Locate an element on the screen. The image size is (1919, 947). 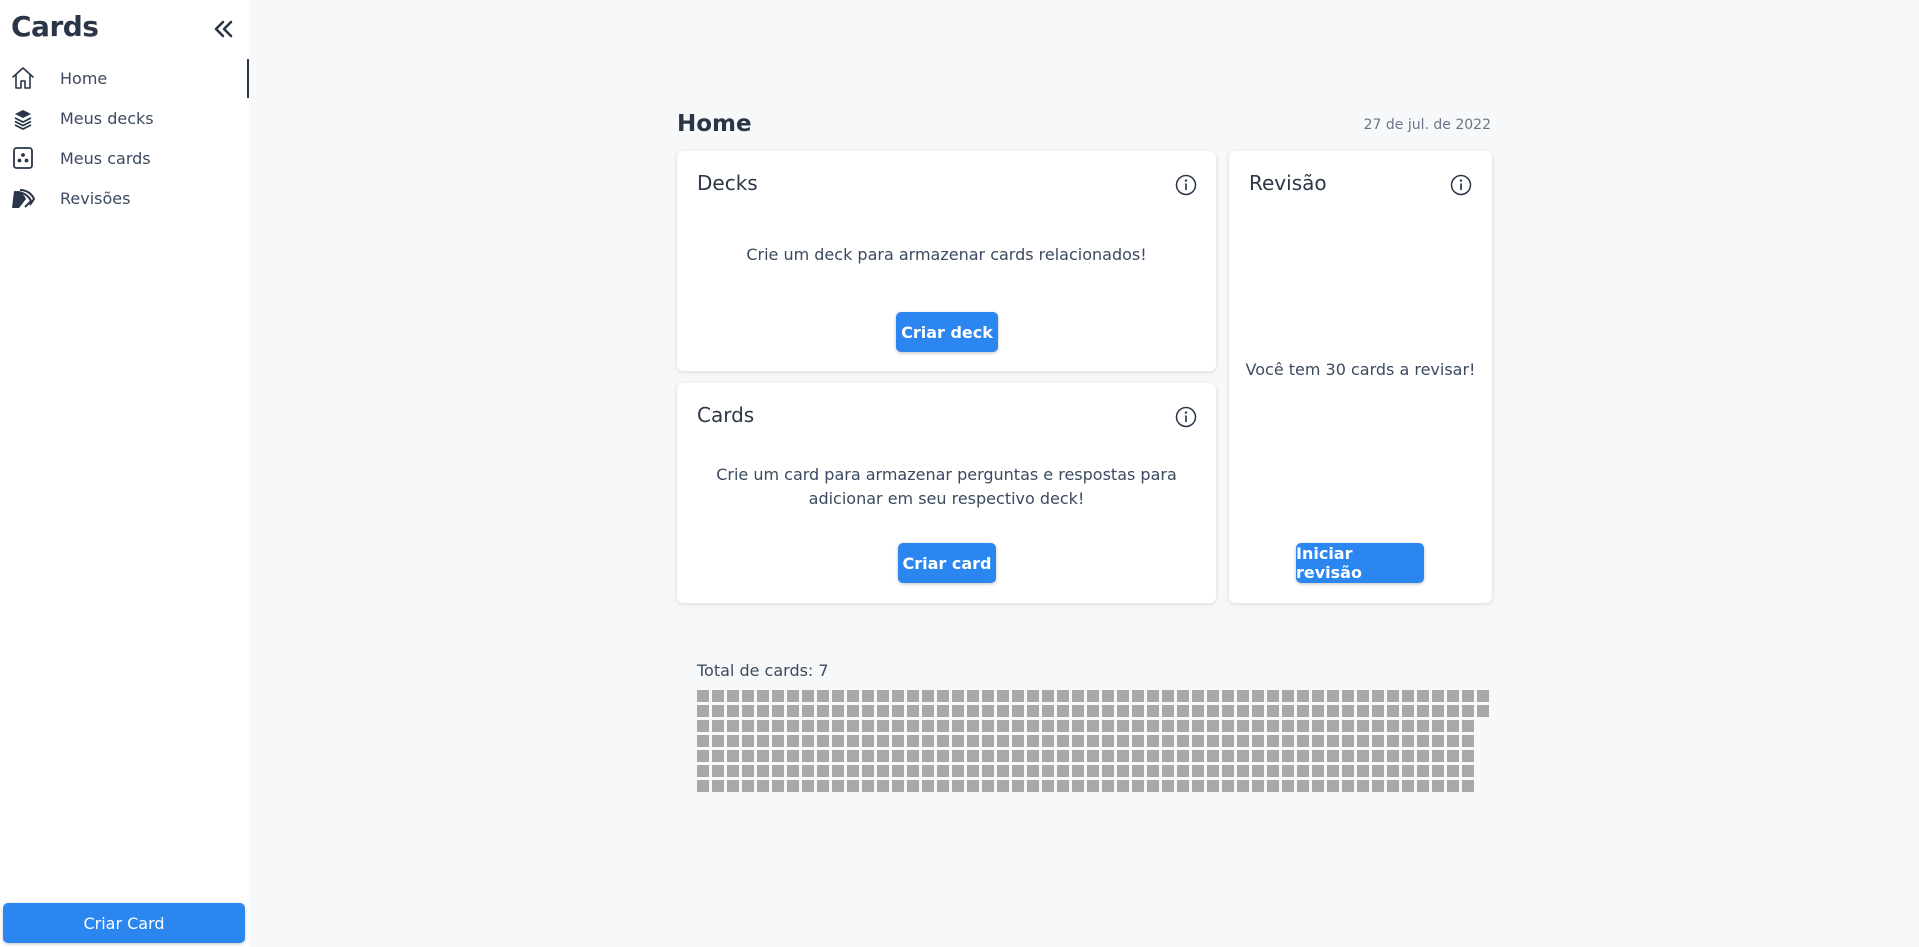
collapse-sidebar-button is located at coordinates (223, 29).